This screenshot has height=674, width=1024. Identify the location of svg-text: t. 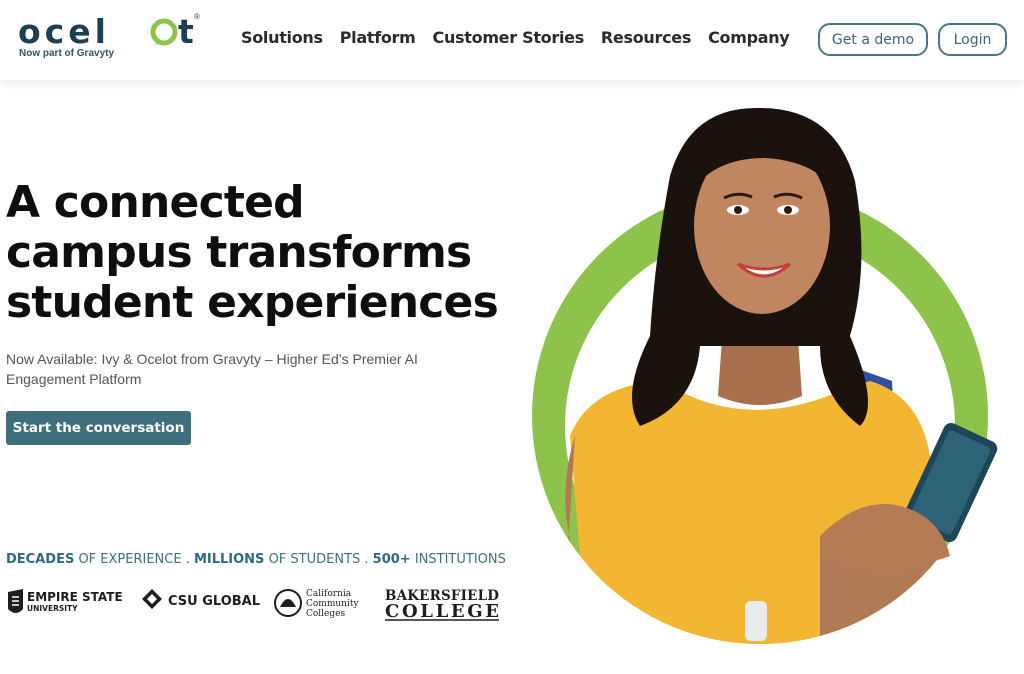
(186, 31).